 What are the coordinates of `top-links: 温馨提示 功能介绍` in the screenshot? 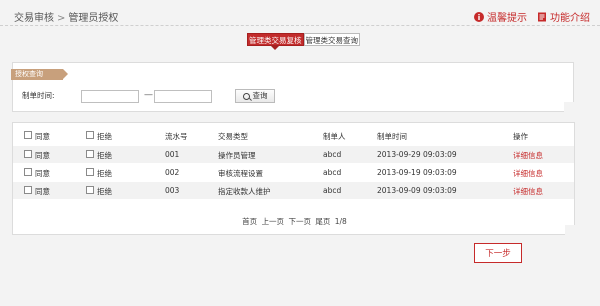 It's located at (527, 16).